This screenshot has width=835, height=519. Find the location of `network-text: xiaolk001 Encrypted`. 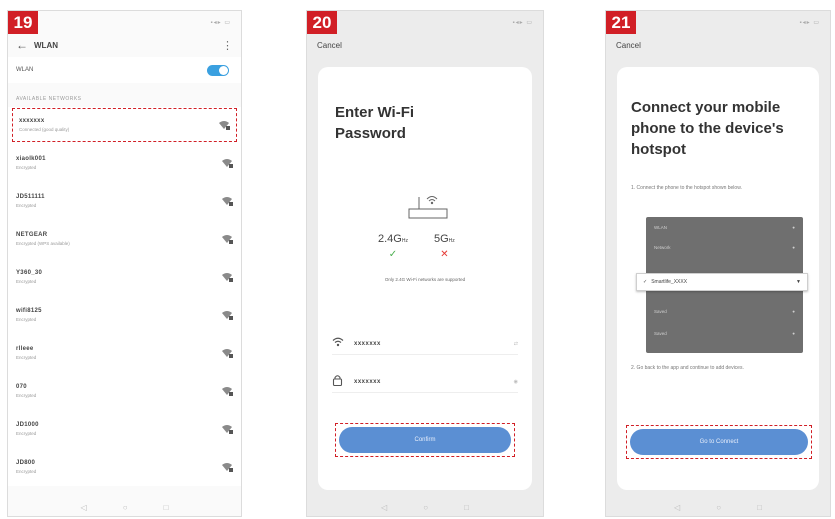

network-text: xiaolk001 Encrypted is located at coordinates (31, 163).